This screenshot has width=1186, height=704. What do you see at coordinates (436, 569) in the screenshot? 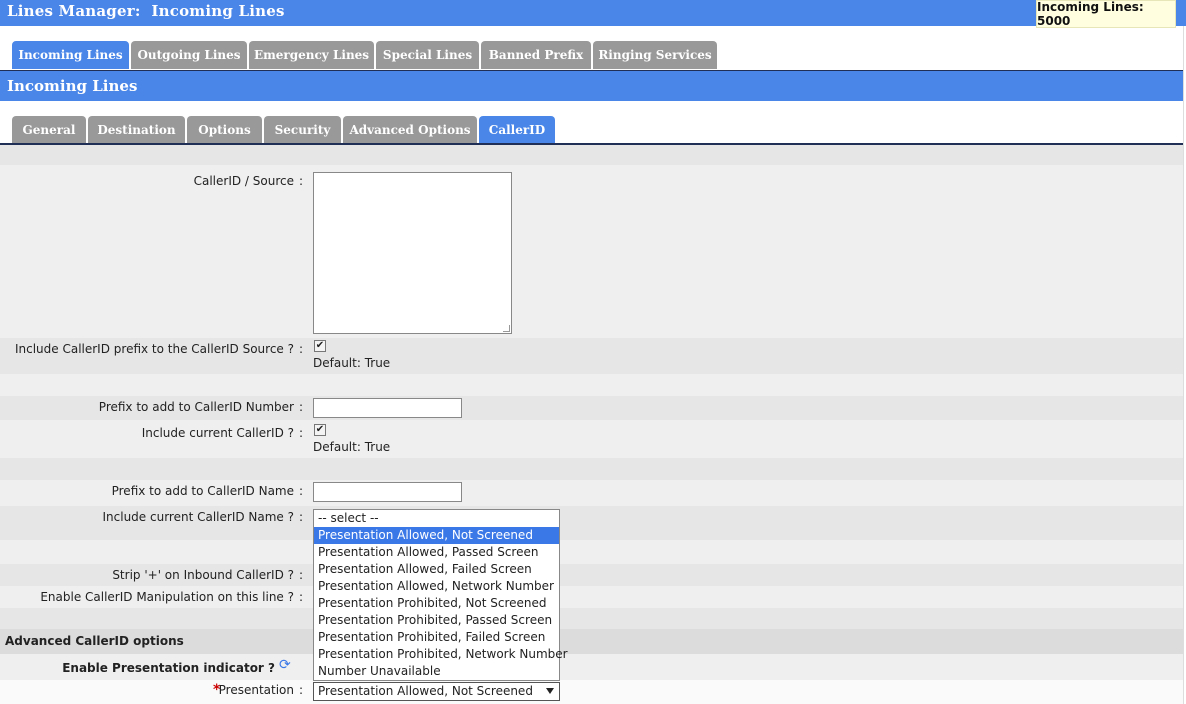
I see `dropdown-option: Presentation Allowed, Failed Screen` at bounding box center [436, 569].